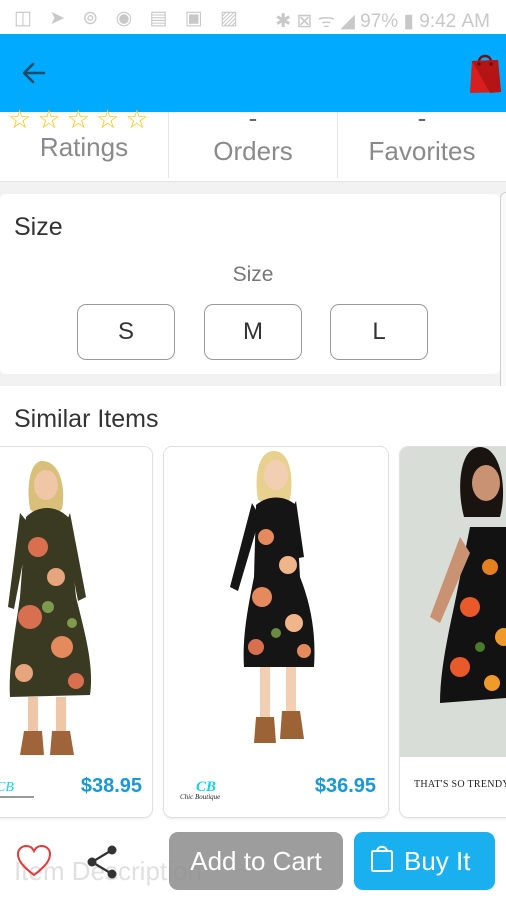 Image resolution: width=506 pixels, height=900 pixels. I want to click on app-bar, so click(253, 73).